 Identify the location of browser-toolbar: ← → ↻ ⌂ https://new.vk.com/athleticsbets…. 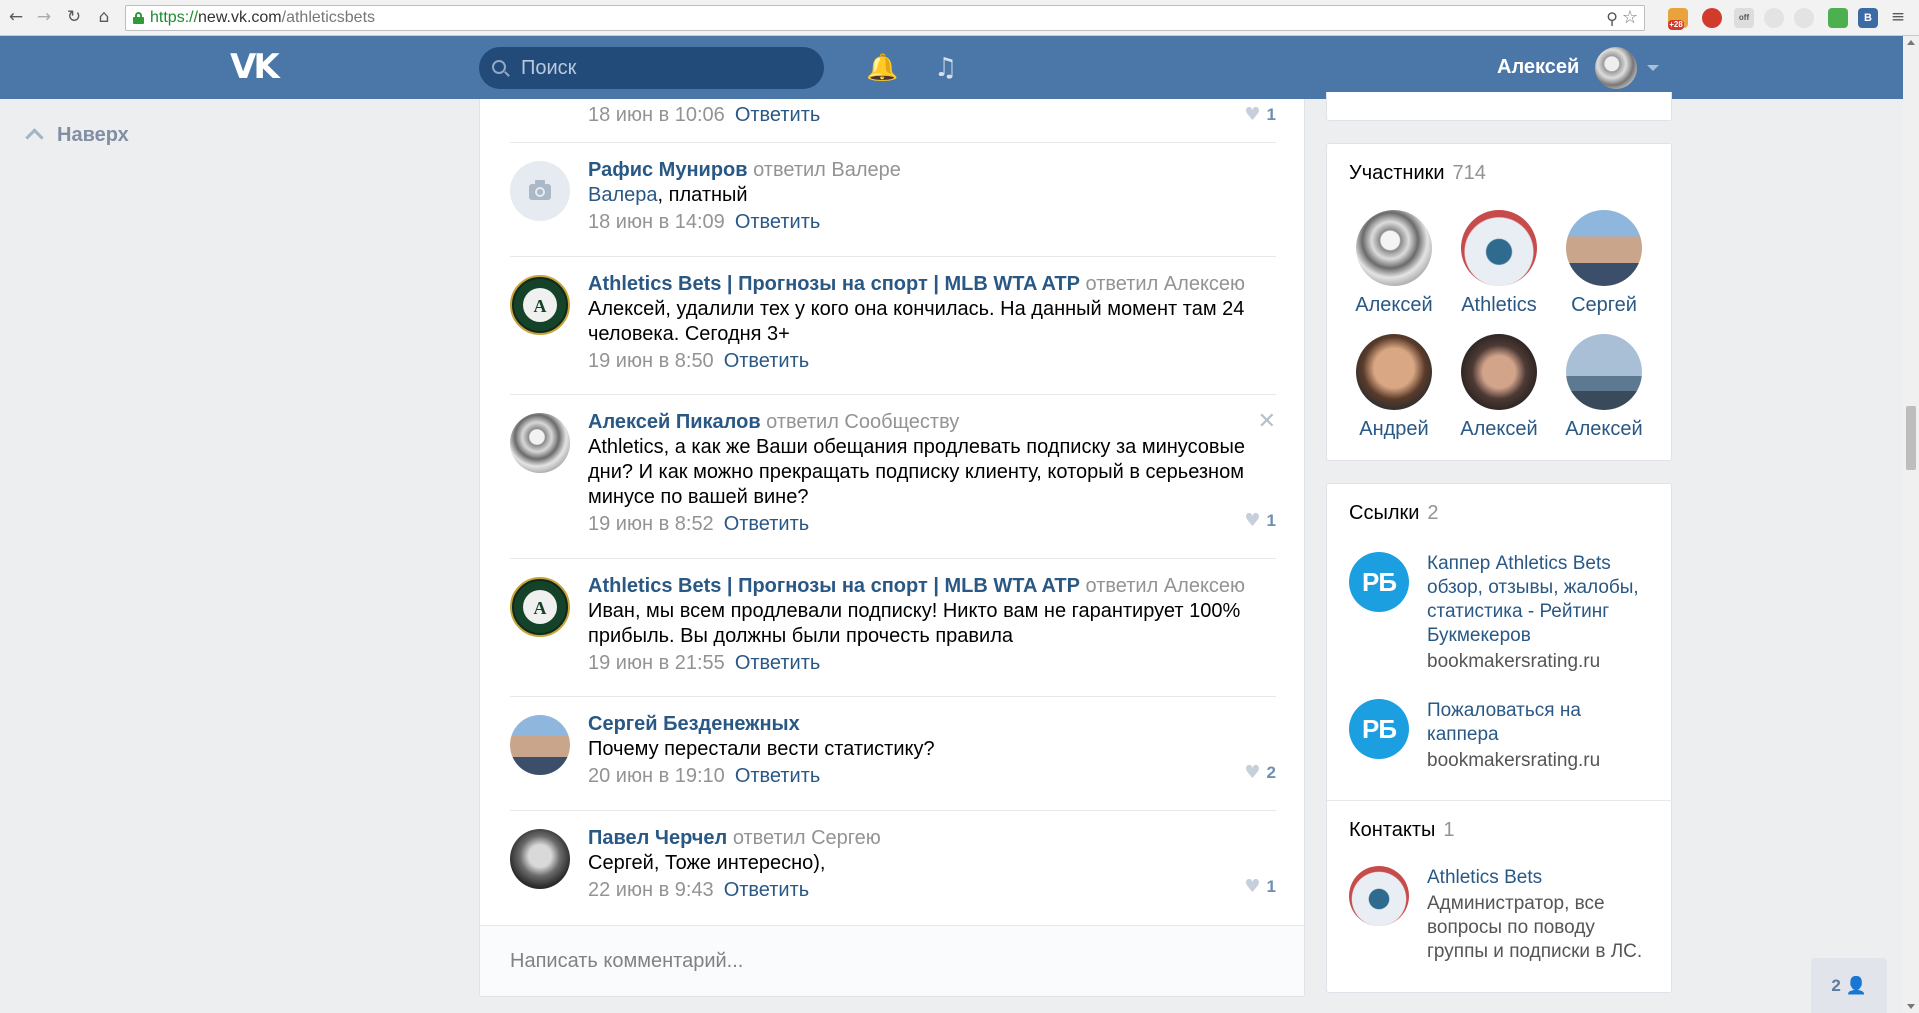
(959, 18).